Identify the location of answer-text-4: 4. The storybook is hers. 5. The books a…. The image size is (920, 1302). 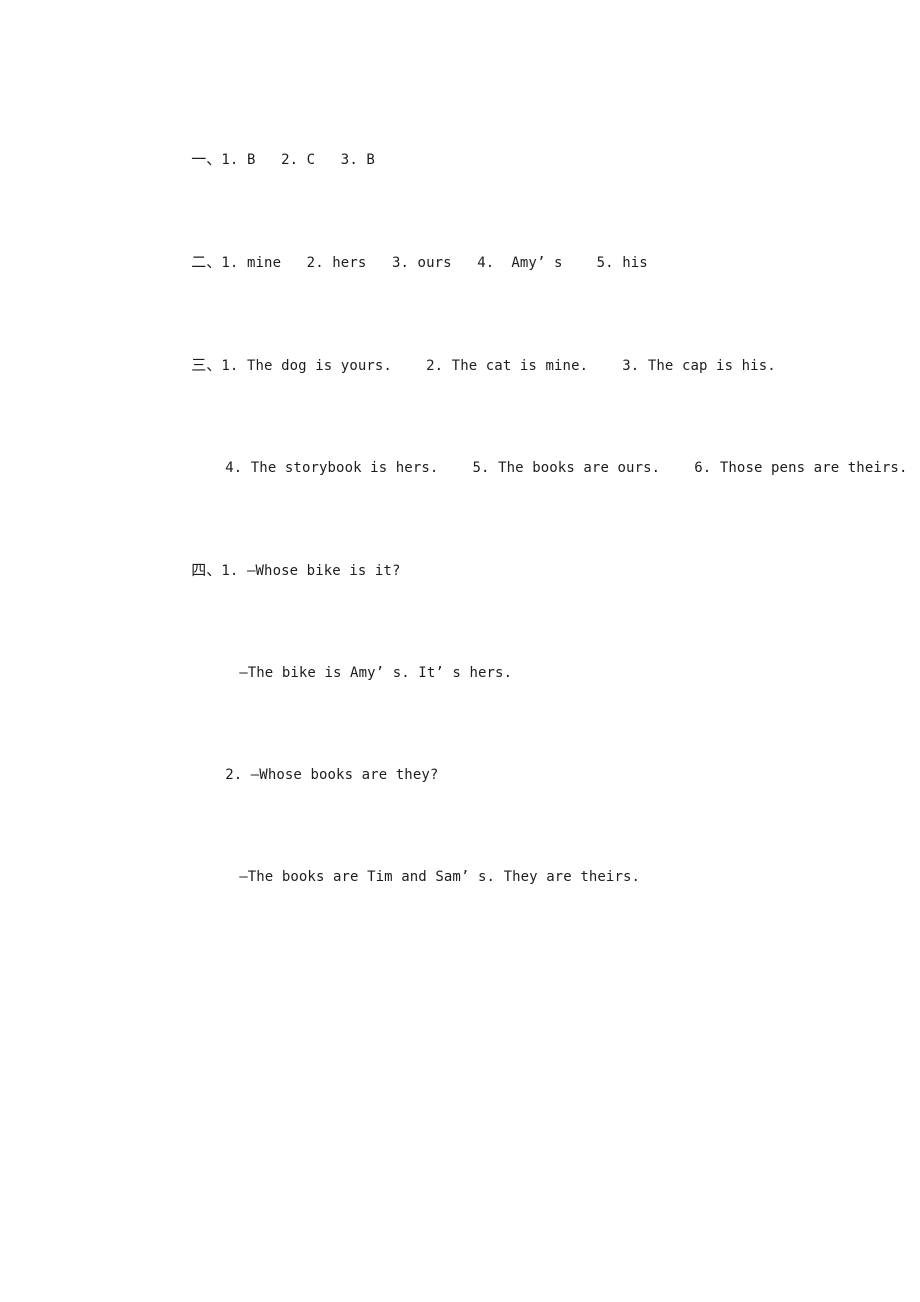
(566, 468).